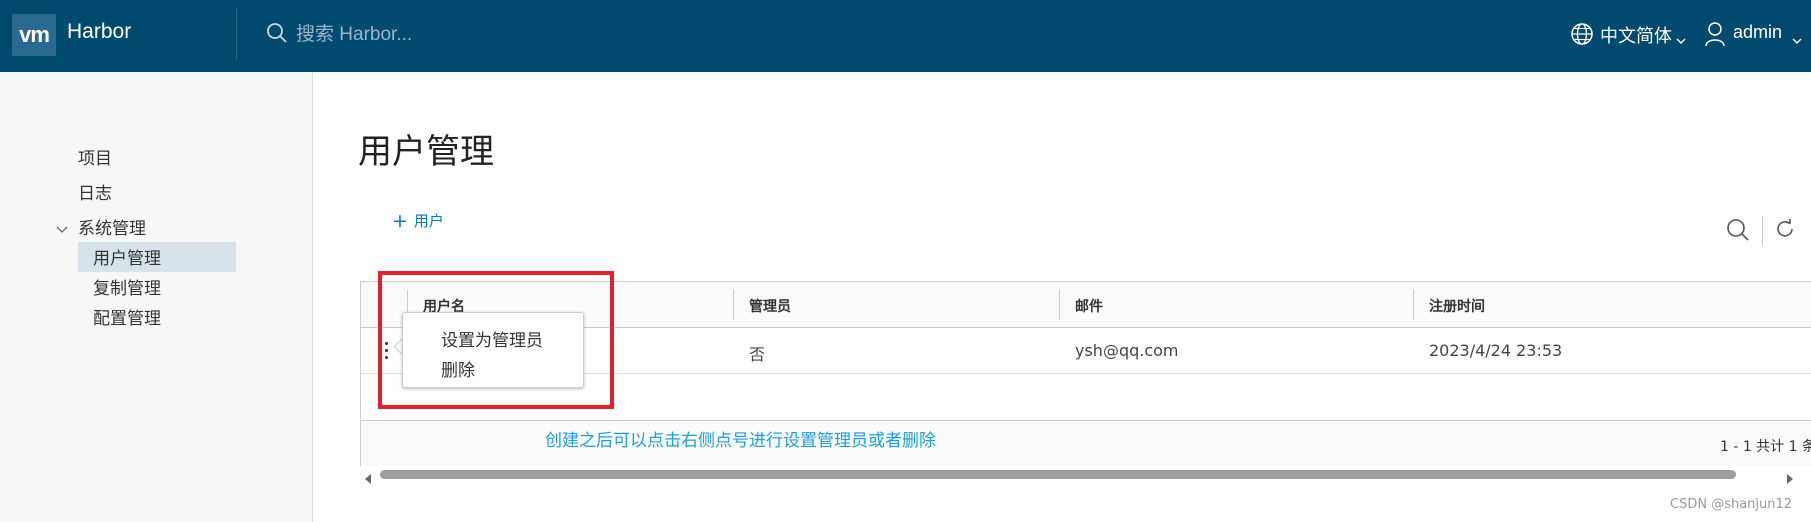  Describe the element at coordinates (428, 221) in the screenshot. I see `add-user-label: 用户` at that location.